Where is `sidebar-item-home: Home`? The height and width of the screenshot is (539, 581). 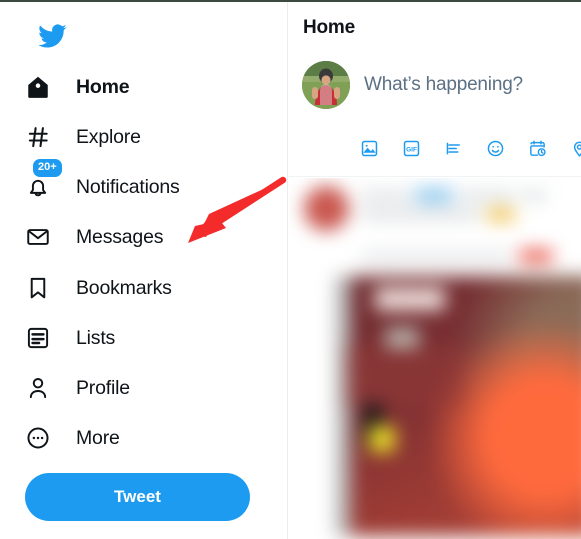 sidebar-item-home: Home is located at coordinates (76, 87).